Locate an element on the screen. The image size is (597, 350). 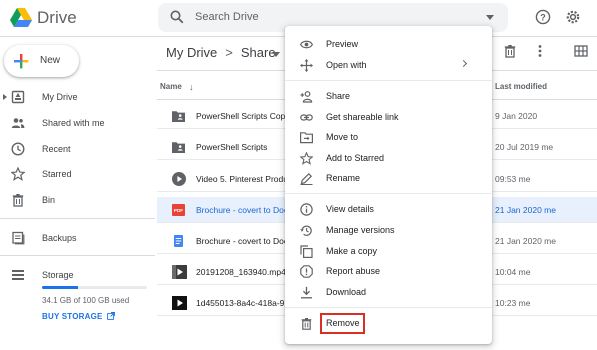
menu-item-label: Share is located at coordinates (338, 96).